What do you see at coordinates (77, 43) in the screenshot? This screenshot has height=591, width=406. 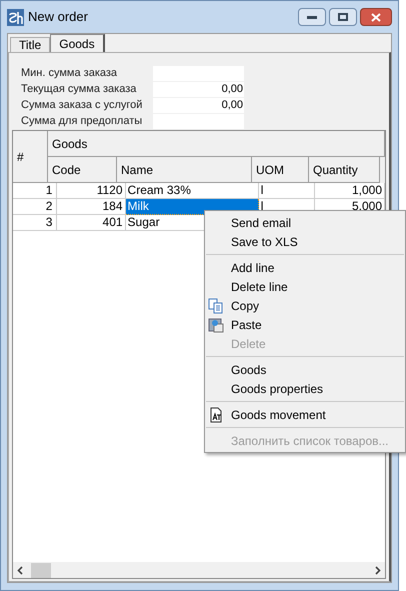 I see `tab: Goods` at bounding box center [77, 43].